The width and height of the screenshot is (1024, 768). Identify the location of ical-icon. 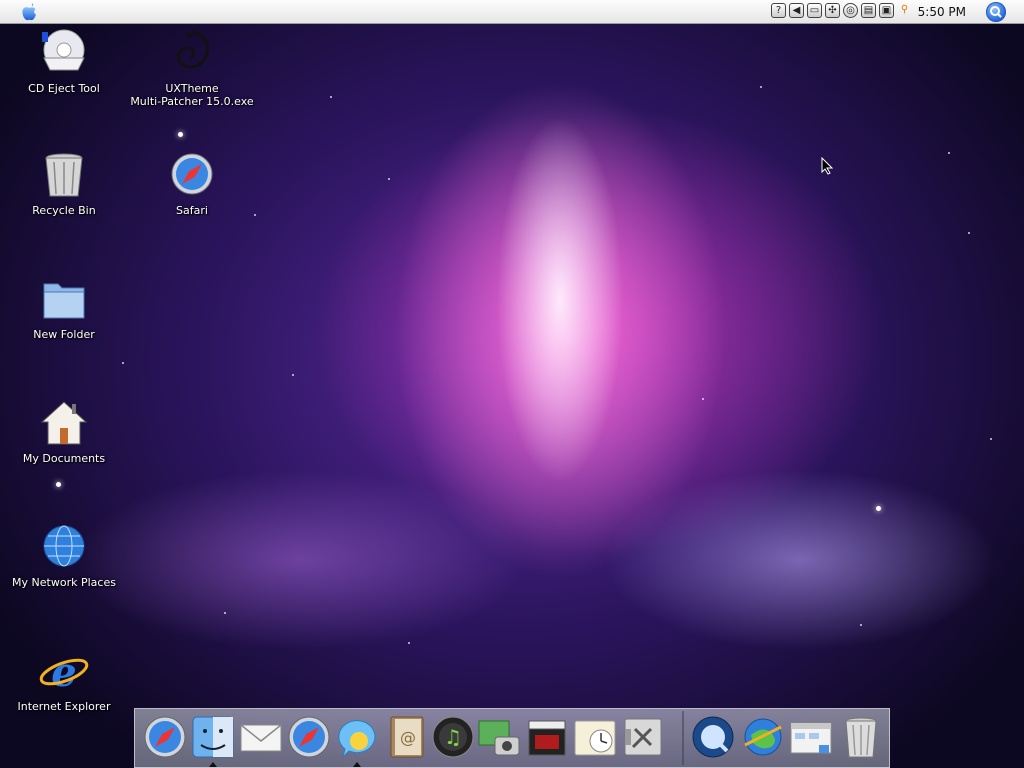
(595, 738).